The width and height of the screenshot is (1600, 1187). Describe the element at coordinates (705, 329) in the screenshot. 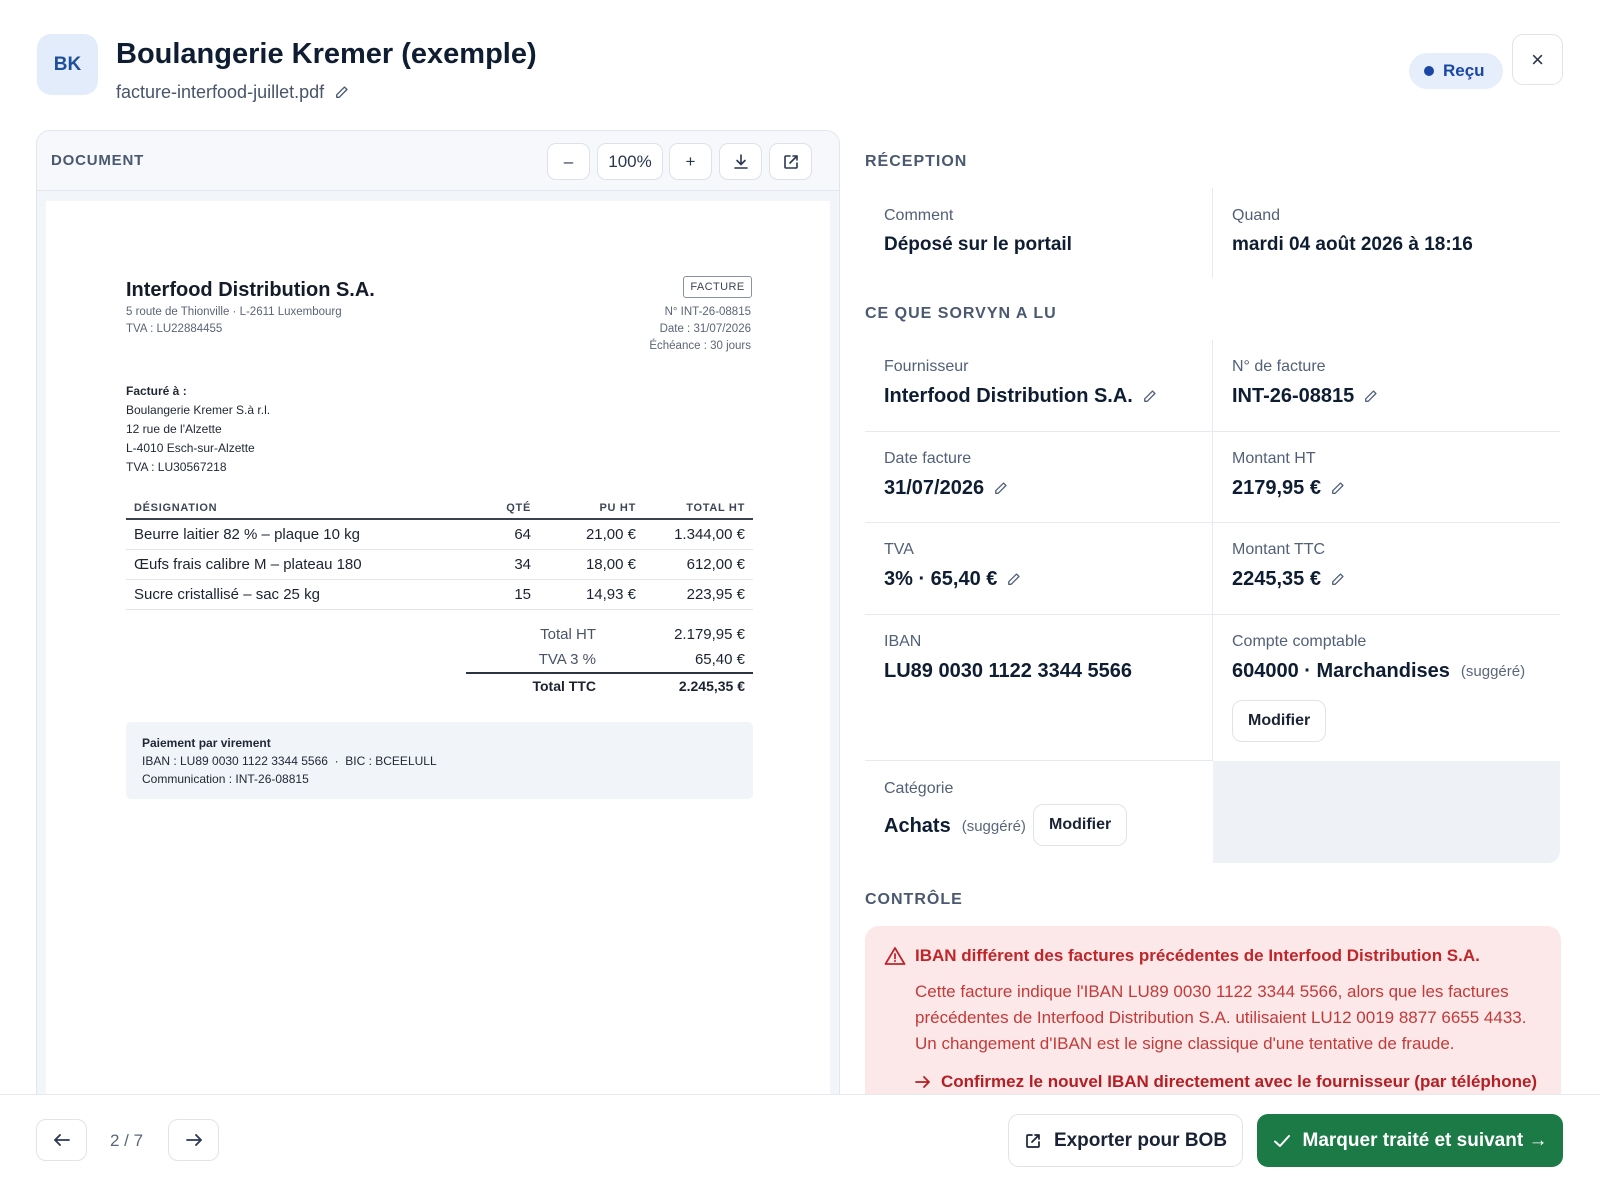

I see `invoice-date: Date : 31/07/2026` at that location.